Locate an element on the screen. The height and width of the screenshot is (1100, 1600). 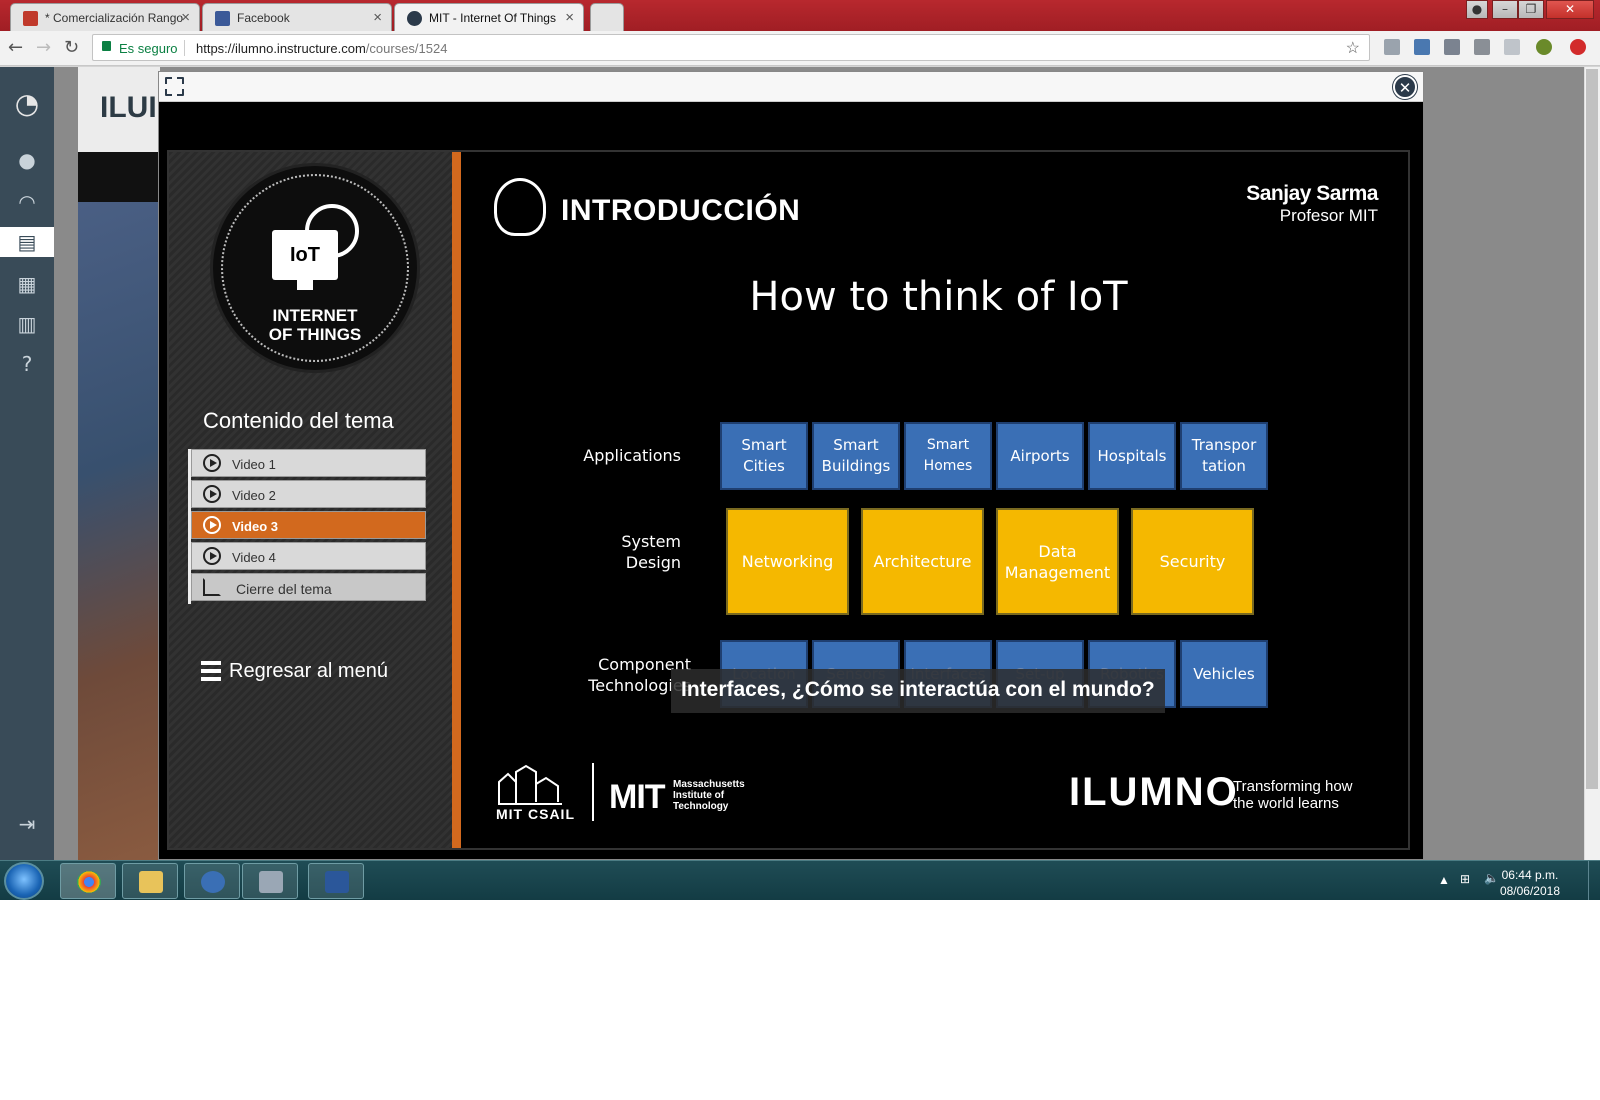
back-to-menu-button: Regresar al menú is located at coordinates (294, 671).